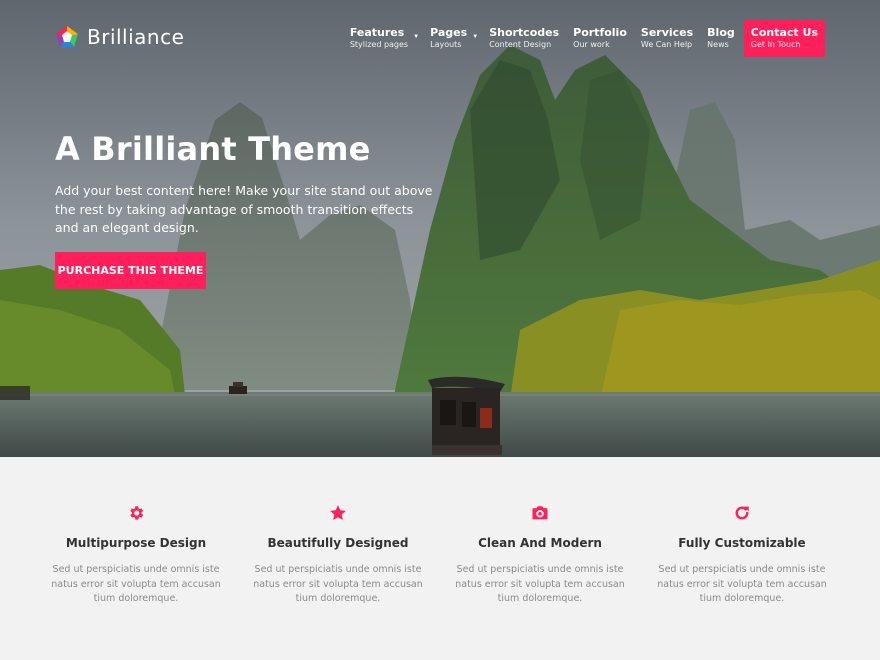 The image size is (880, 660). Describe the element at coordinates (338, 543) in the screenshot. I see `feature-title: Beautifully Designed` at that location.